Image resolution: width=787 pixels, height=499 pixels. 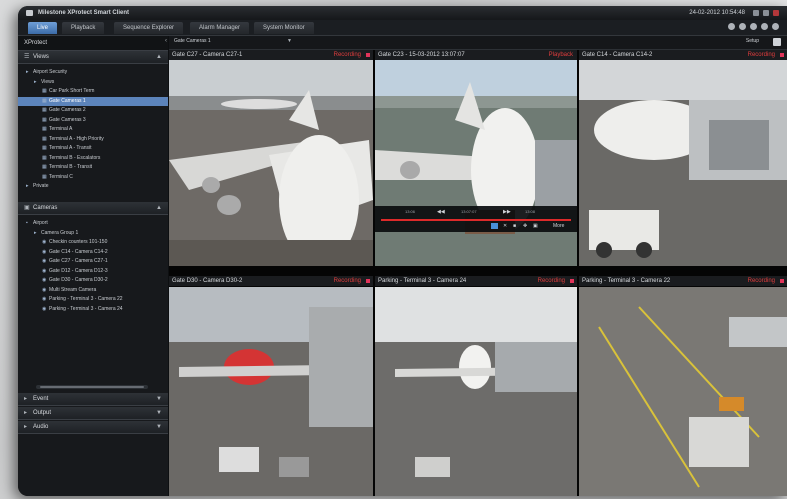 I want to click on view-item: ▦ Terminal A - High Priority, so click(x=93, y=140).